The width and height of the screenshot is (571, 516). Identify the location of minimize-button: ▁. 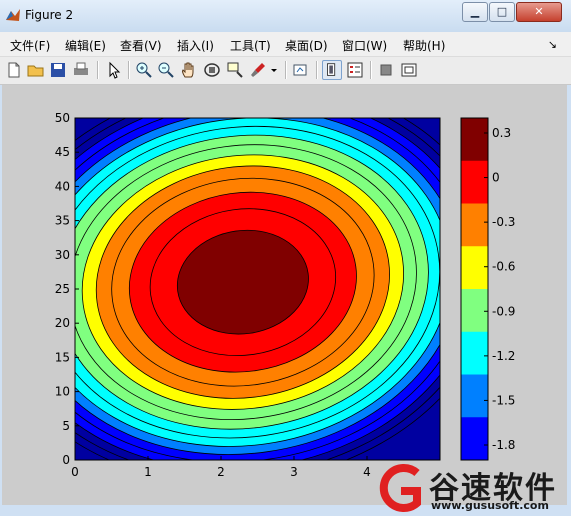
(475, 12).